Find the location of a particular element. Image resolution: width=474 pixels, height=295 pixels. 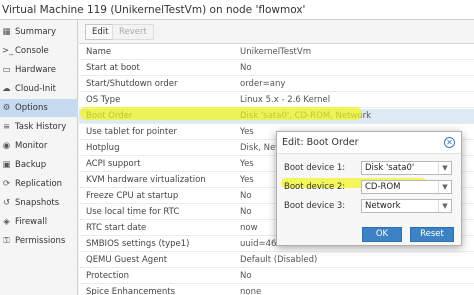

boot-device-1-select: Disk 'sata0' ▼ is located at coordinates (406, 168).